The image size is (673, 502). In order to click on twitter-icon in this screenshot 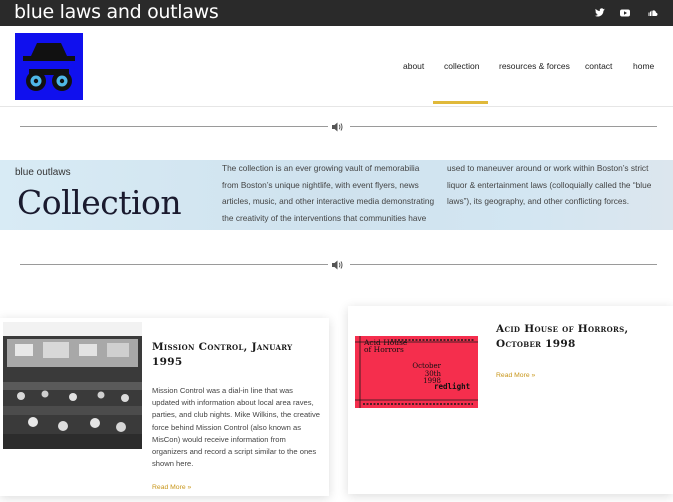, I will do `click(600, 13)`.